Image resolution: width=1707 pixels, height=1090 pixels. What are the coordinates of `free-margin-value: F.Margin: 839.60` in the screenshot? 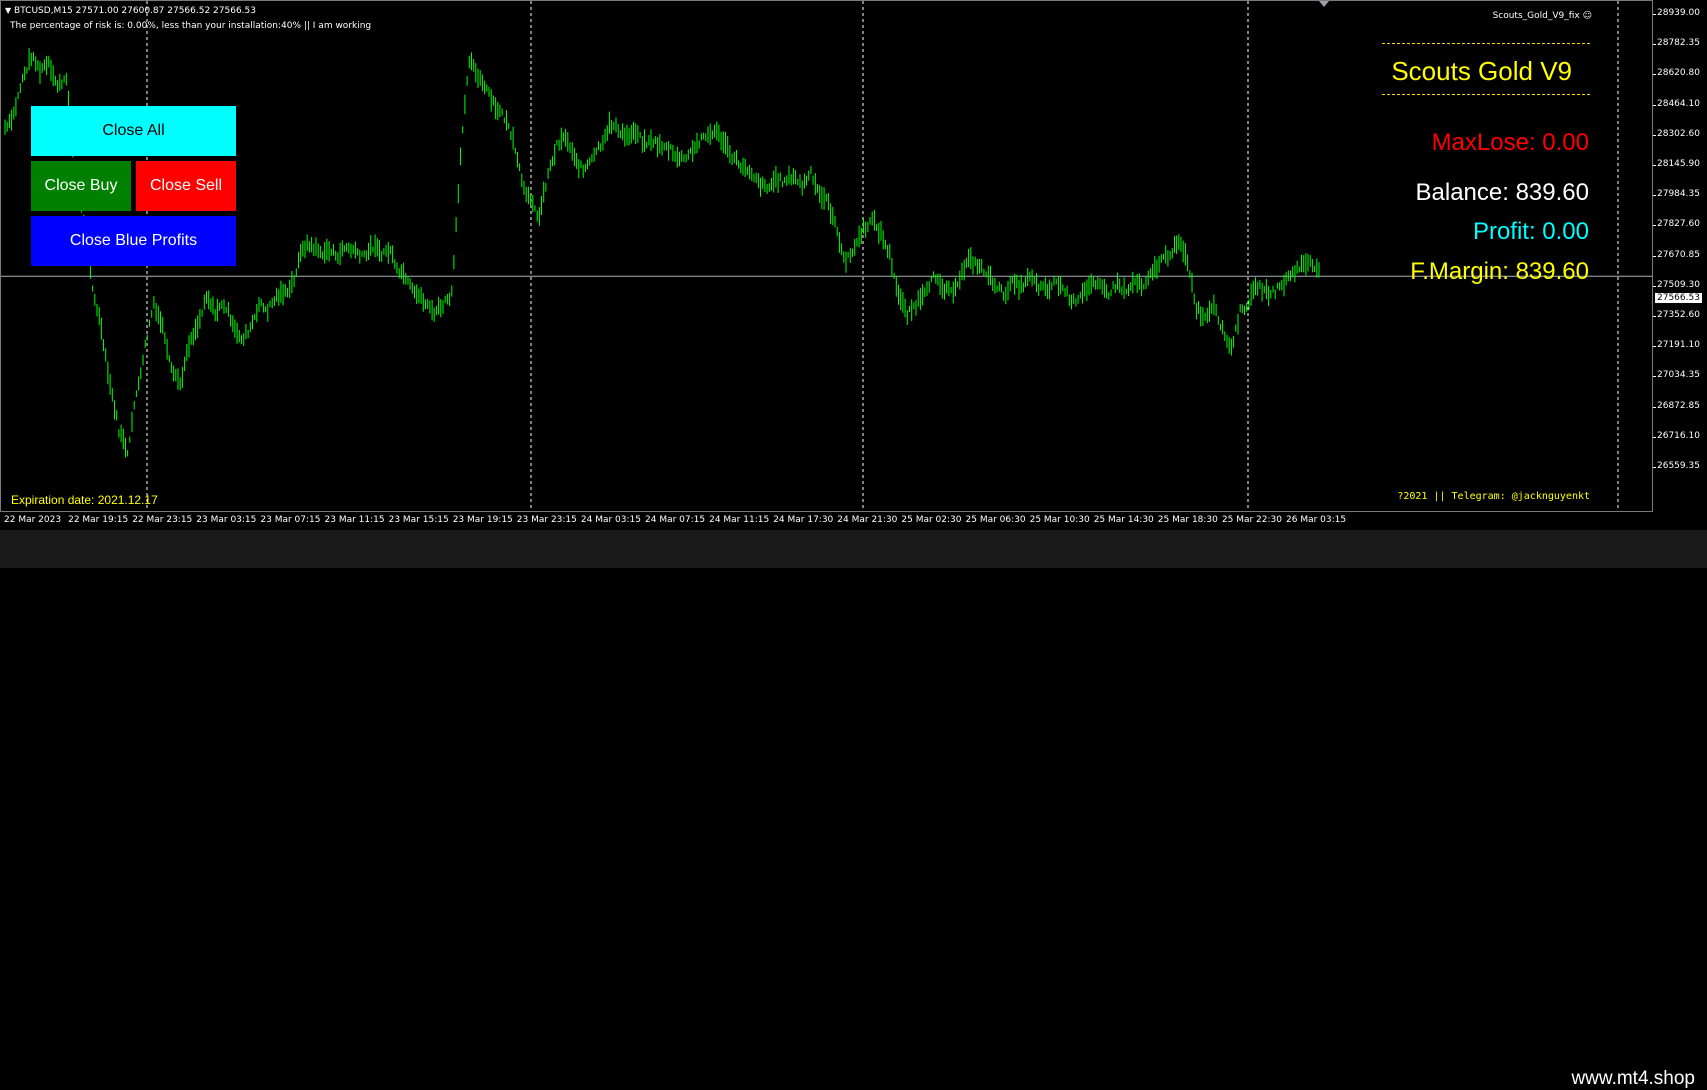 It's located at (1499, 271).